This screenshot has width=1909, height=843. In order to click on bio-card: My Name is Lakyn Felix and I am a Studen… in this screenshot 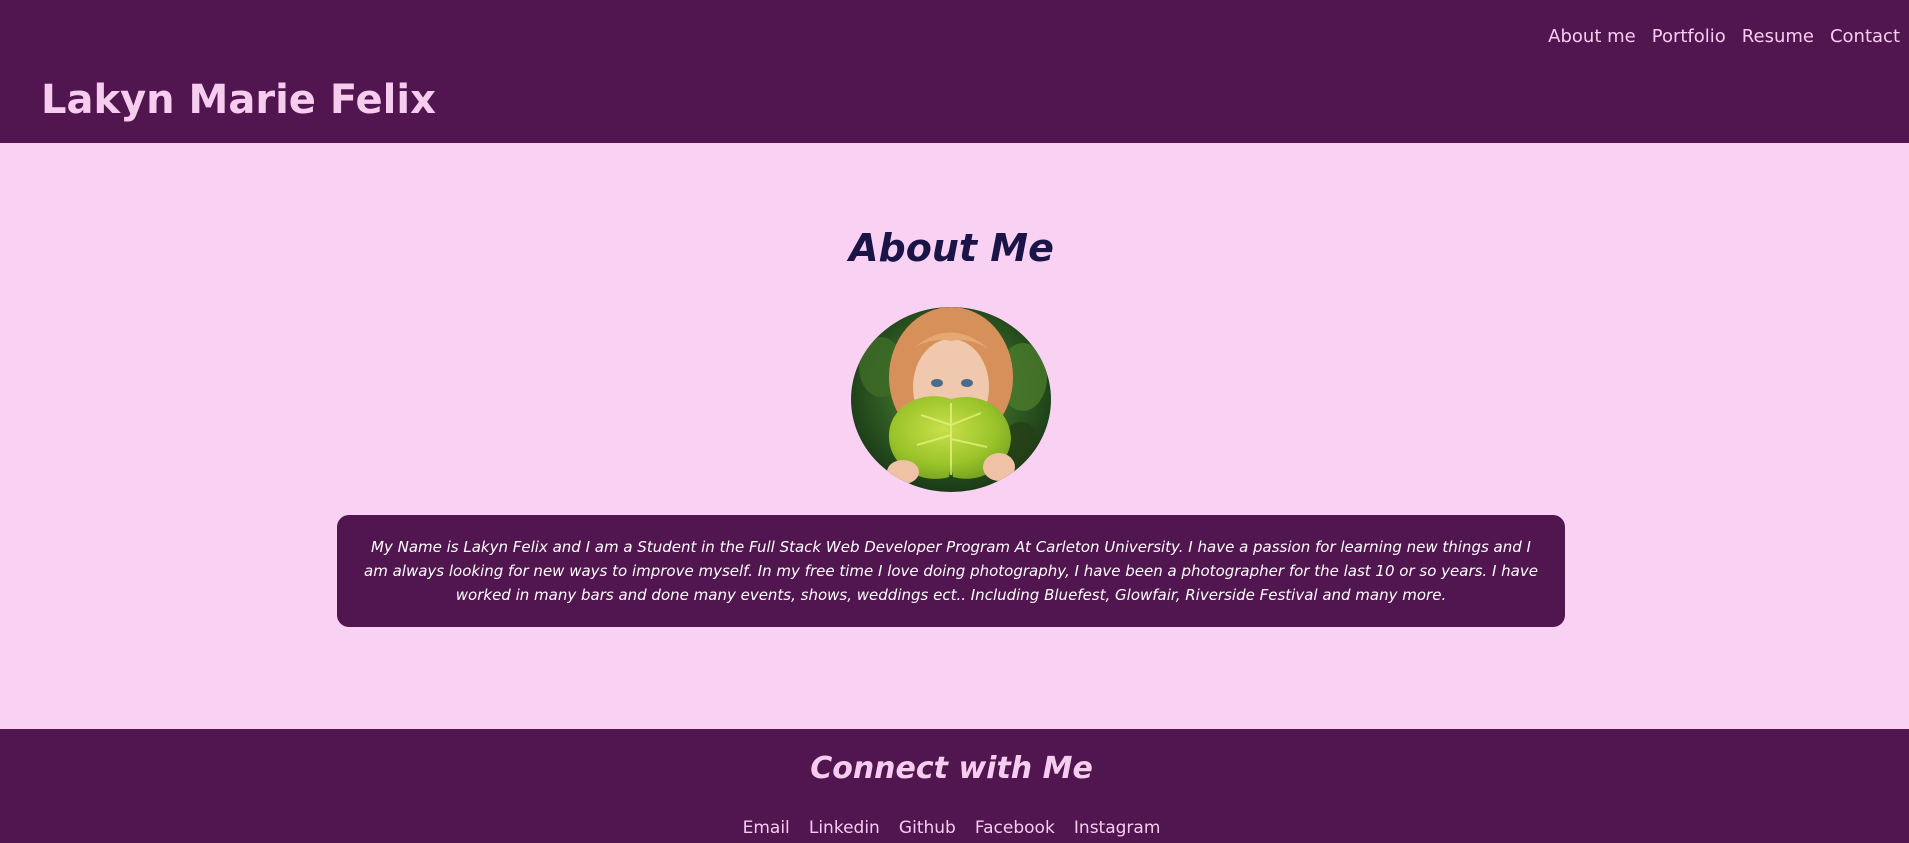, I will do `click(951, 571)`.